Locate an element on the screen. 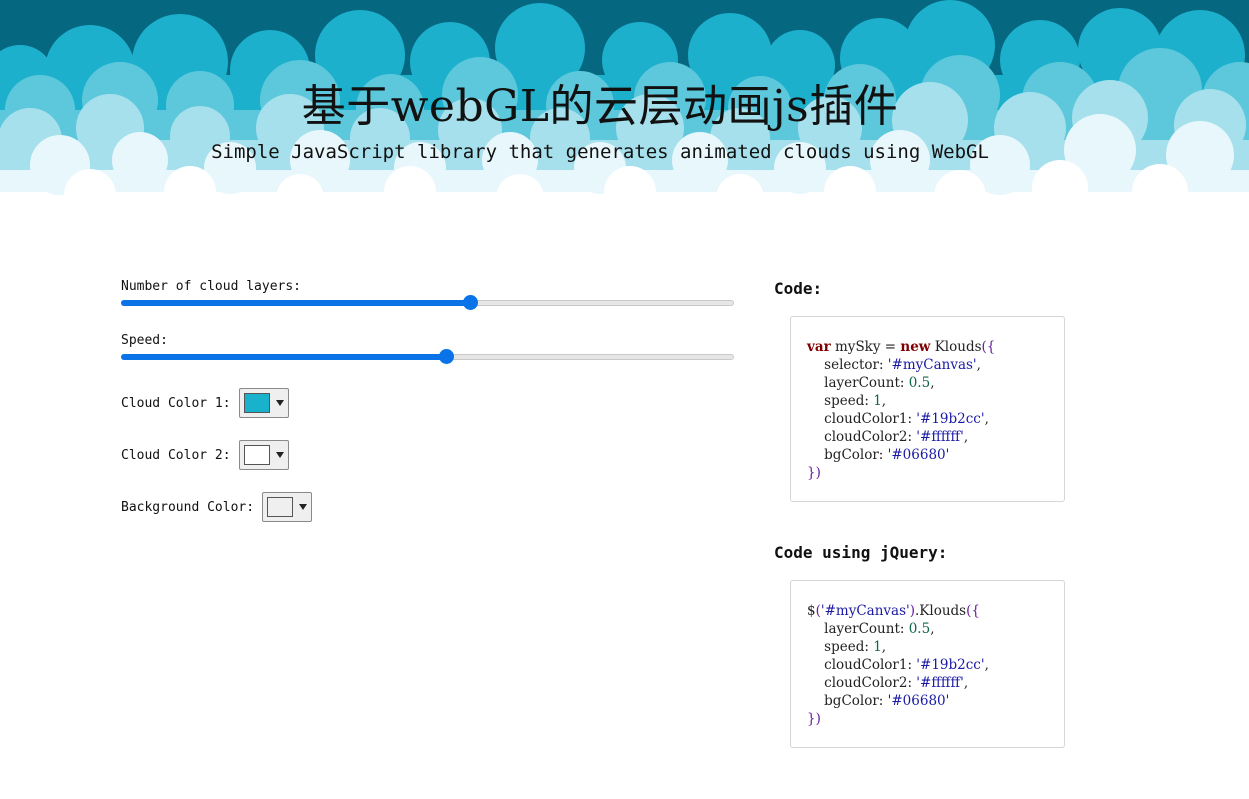  code-token: Klouds is located at coordinates (956, 347).